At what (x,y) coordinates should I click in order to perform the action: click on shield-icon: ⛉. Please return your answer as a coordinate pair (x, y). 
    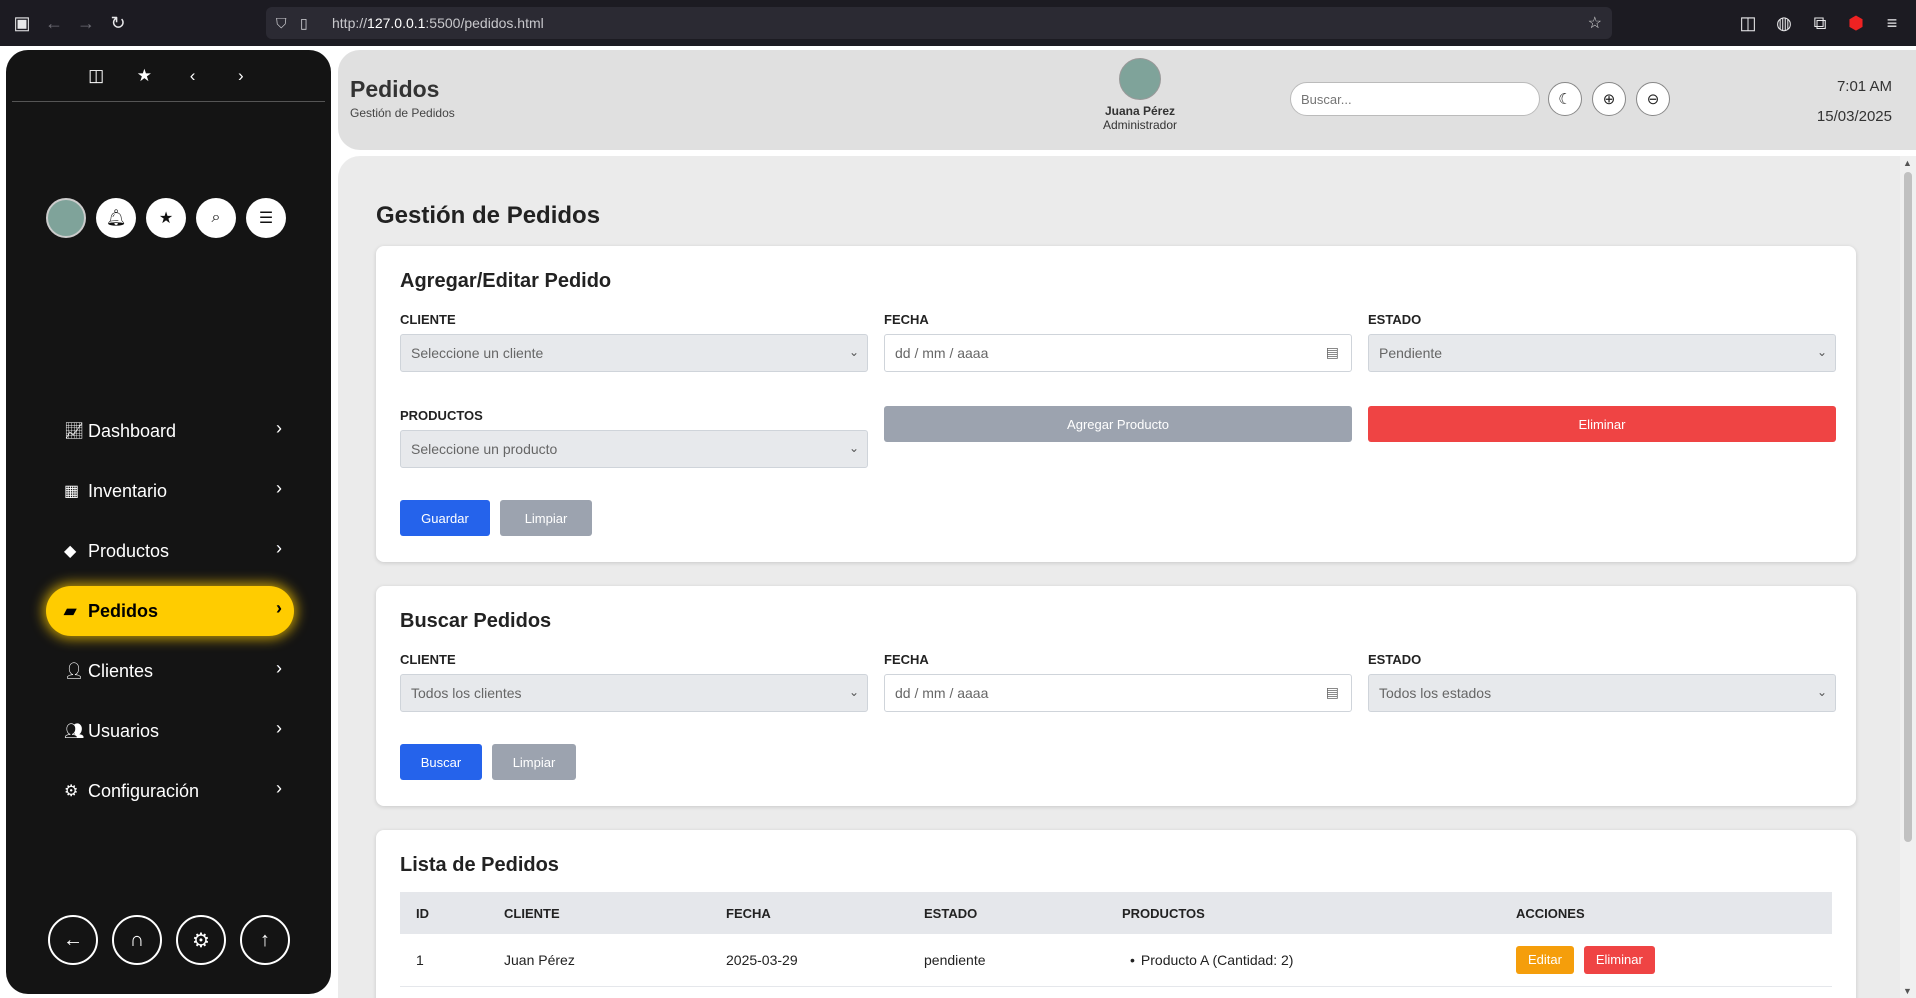
    Looking at the image, I should click on (281, 22).